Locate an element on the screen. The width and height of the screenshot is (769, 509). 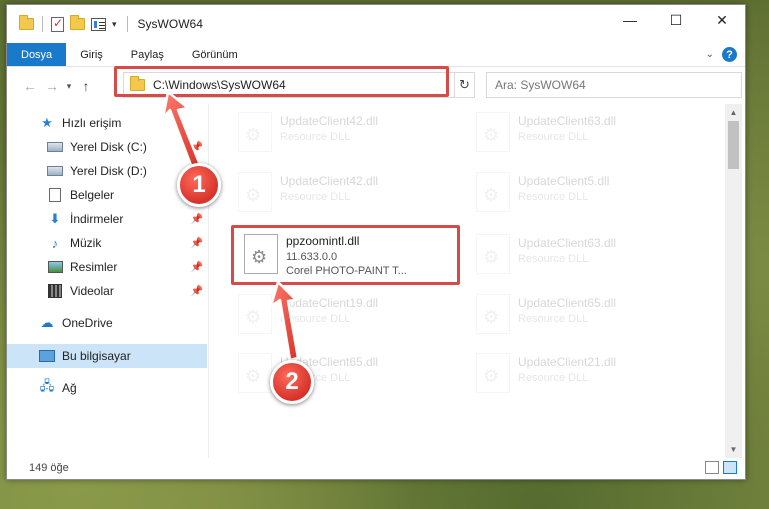
tab-file: Dosya is located at coordinates (37, 54).